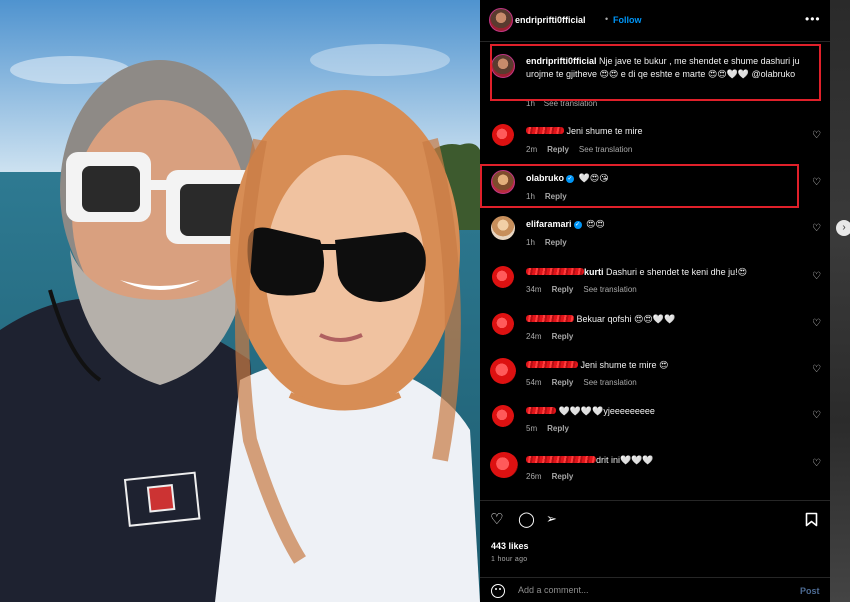 This screenshot has height=602, width=850. What do you see at coordinates (655, 72) in the screenshot?
I see `highlight-box-caption` at bounding box center [655, 72].